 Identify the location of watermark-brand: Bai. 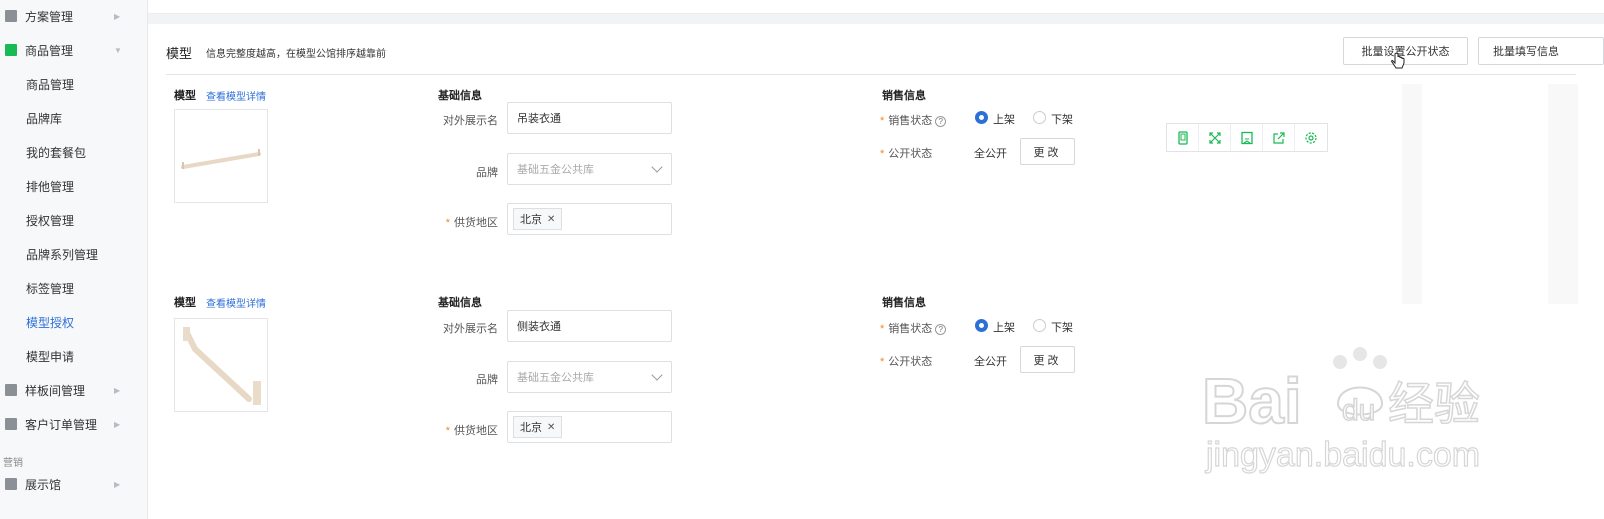
(1252, 401).